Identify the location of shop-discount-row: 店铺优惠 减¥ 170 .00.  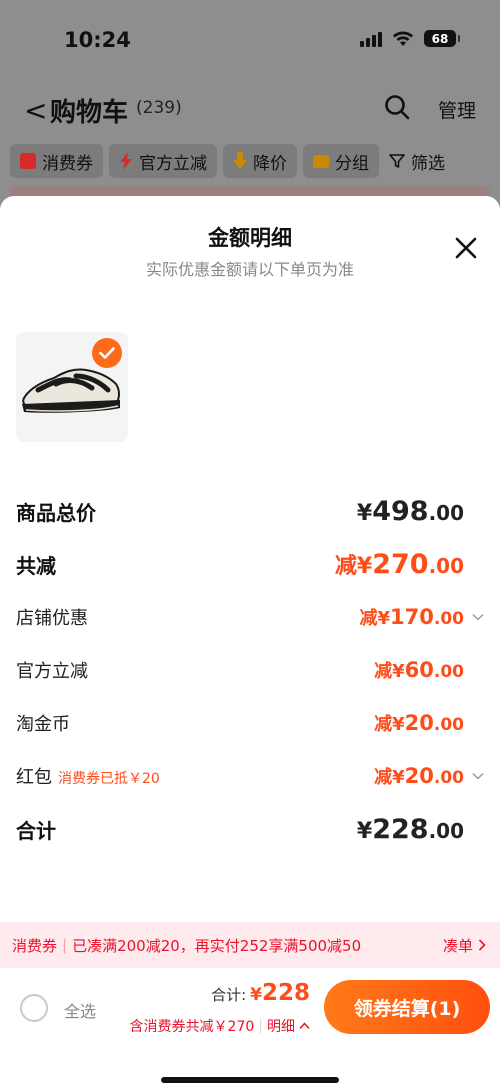
(250, 617).